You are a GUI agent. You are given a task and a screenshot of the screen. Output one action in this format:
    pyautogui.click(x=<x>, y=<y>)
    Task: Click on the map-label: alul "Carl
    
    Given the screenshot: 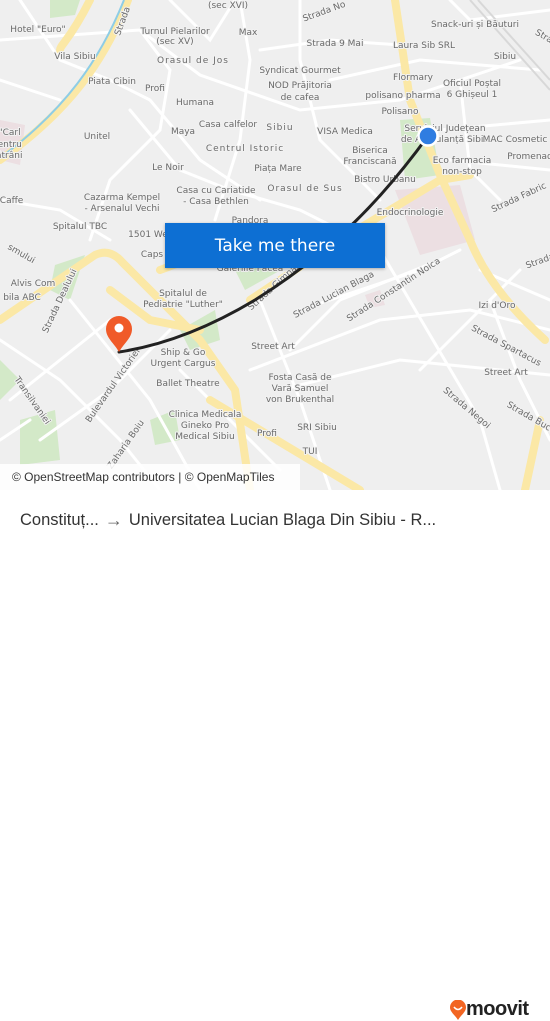 What is the action you would take?
    pyautogui.click(x=10, y=133)
    